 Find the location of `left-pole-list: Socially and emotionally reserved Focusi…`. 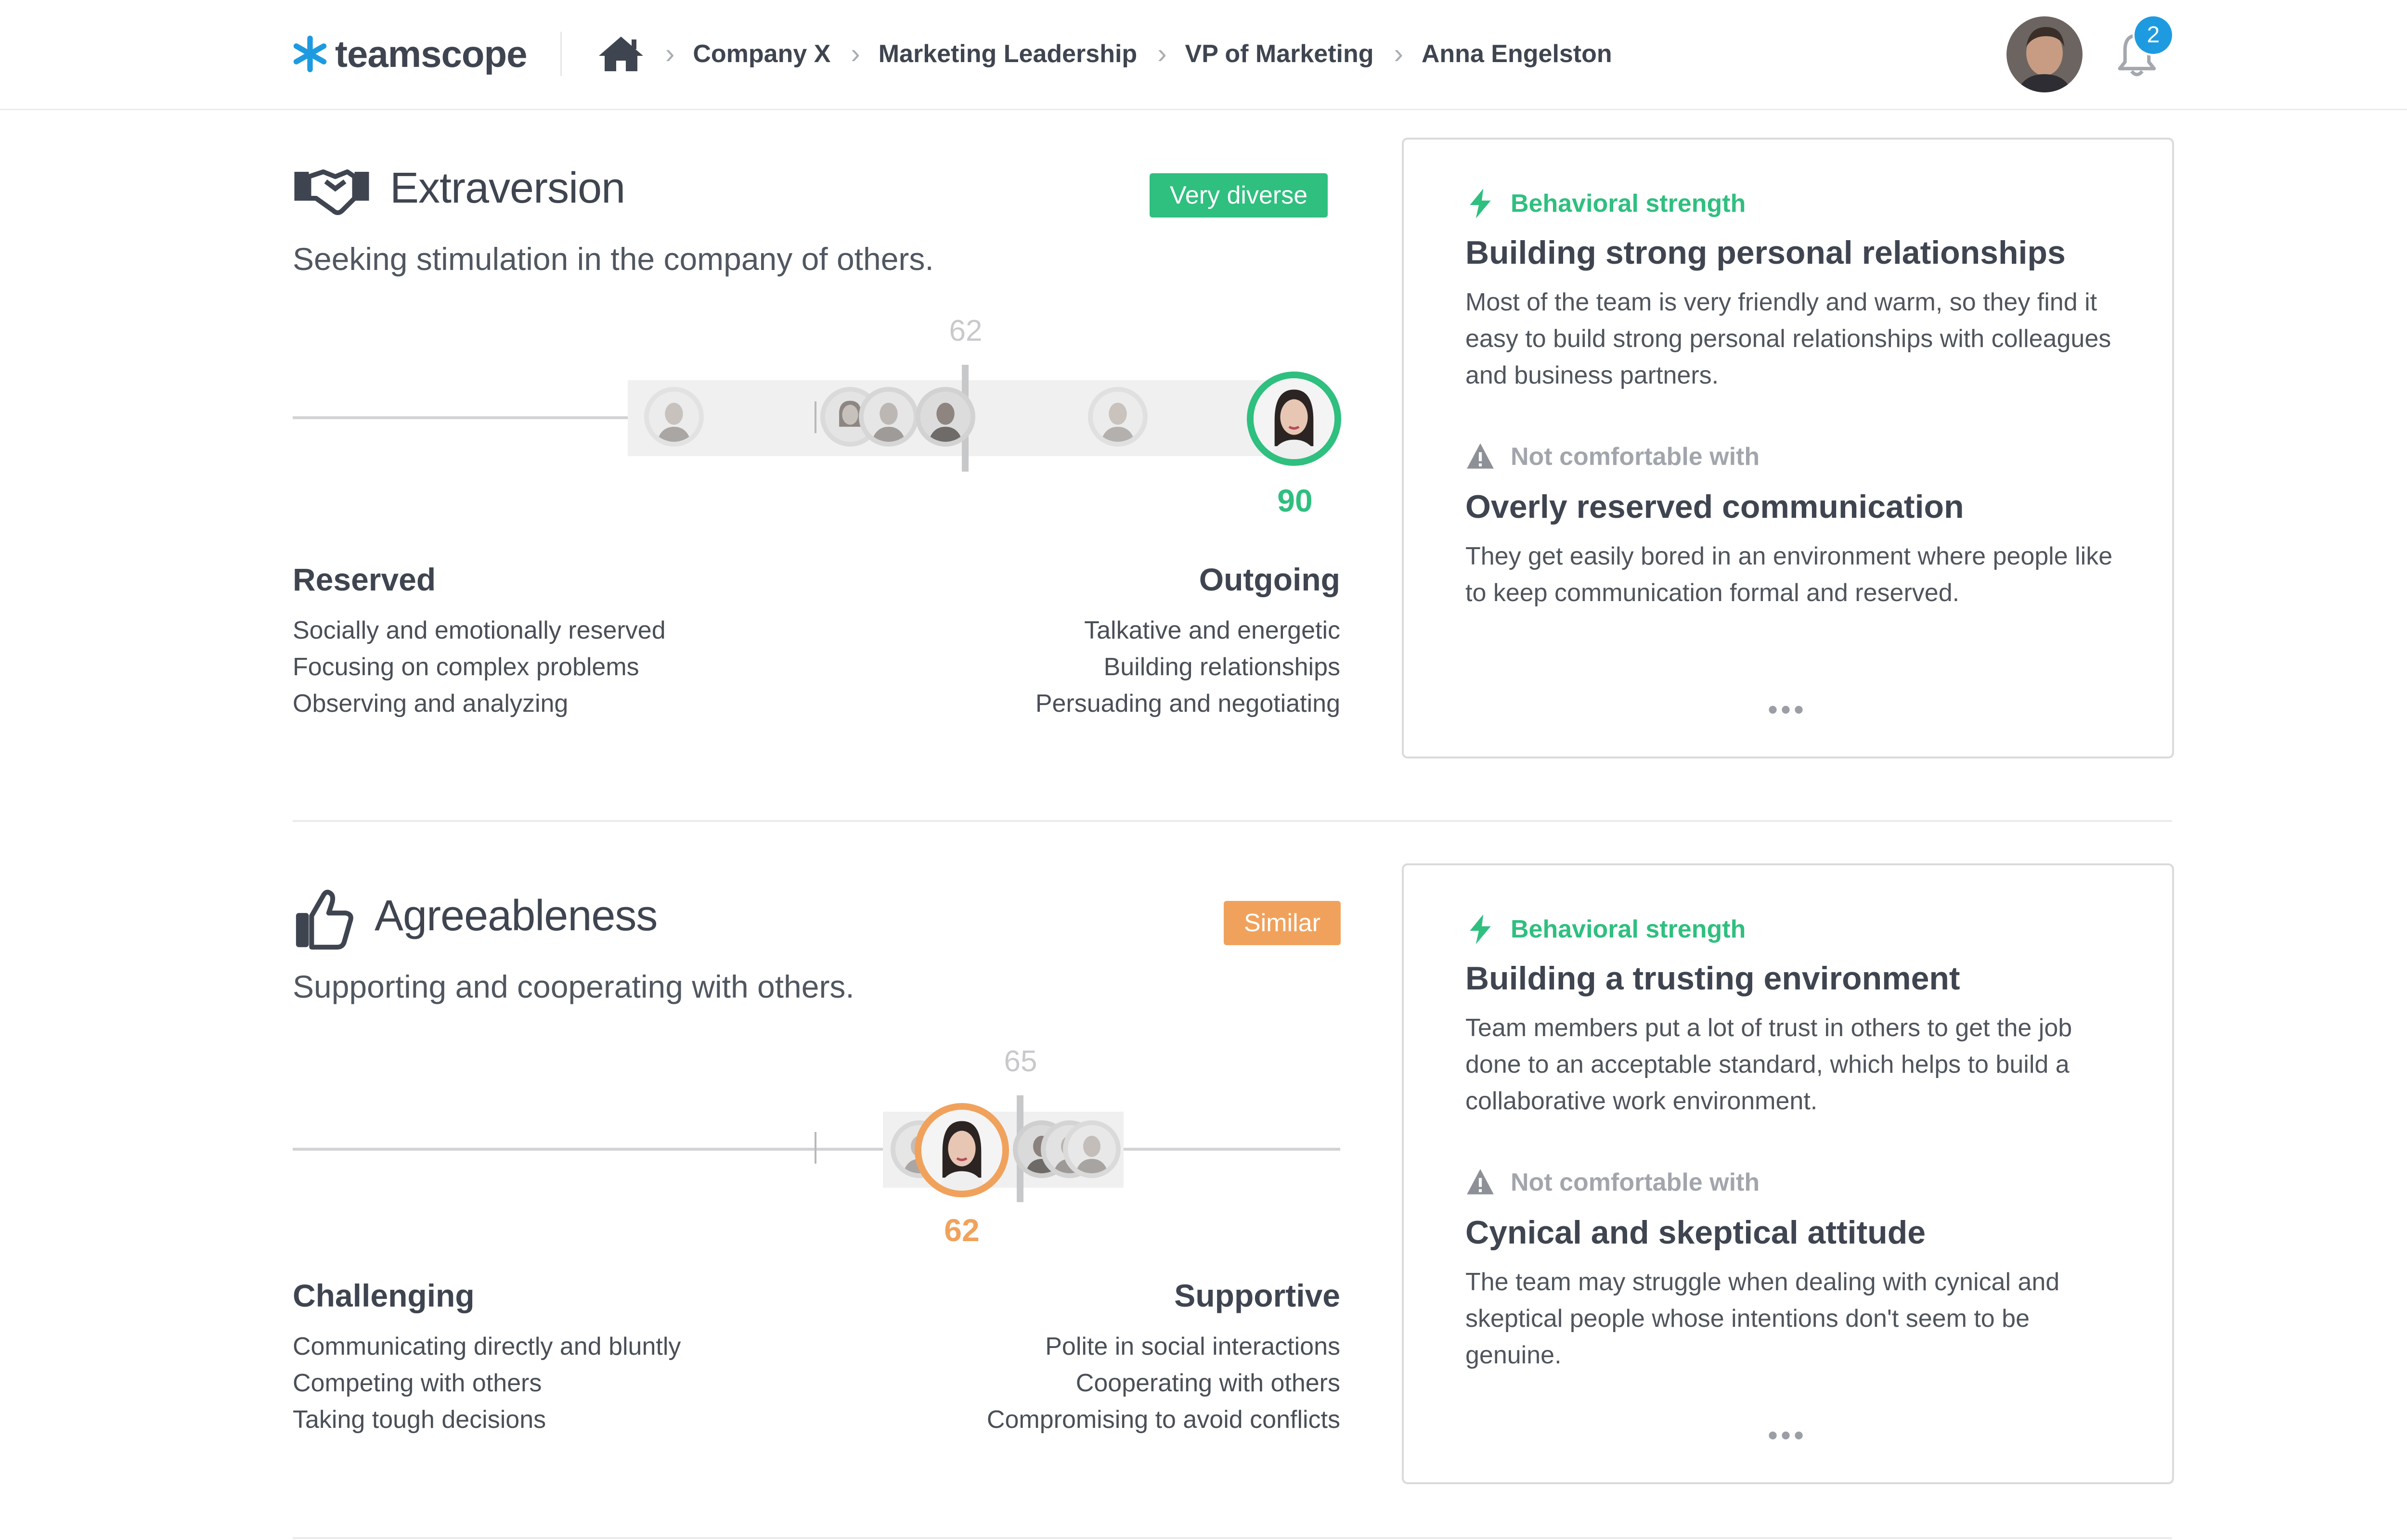

left-pole-list: Socially and emotionally reserved Focusi… is located at coordinates (479, 667).